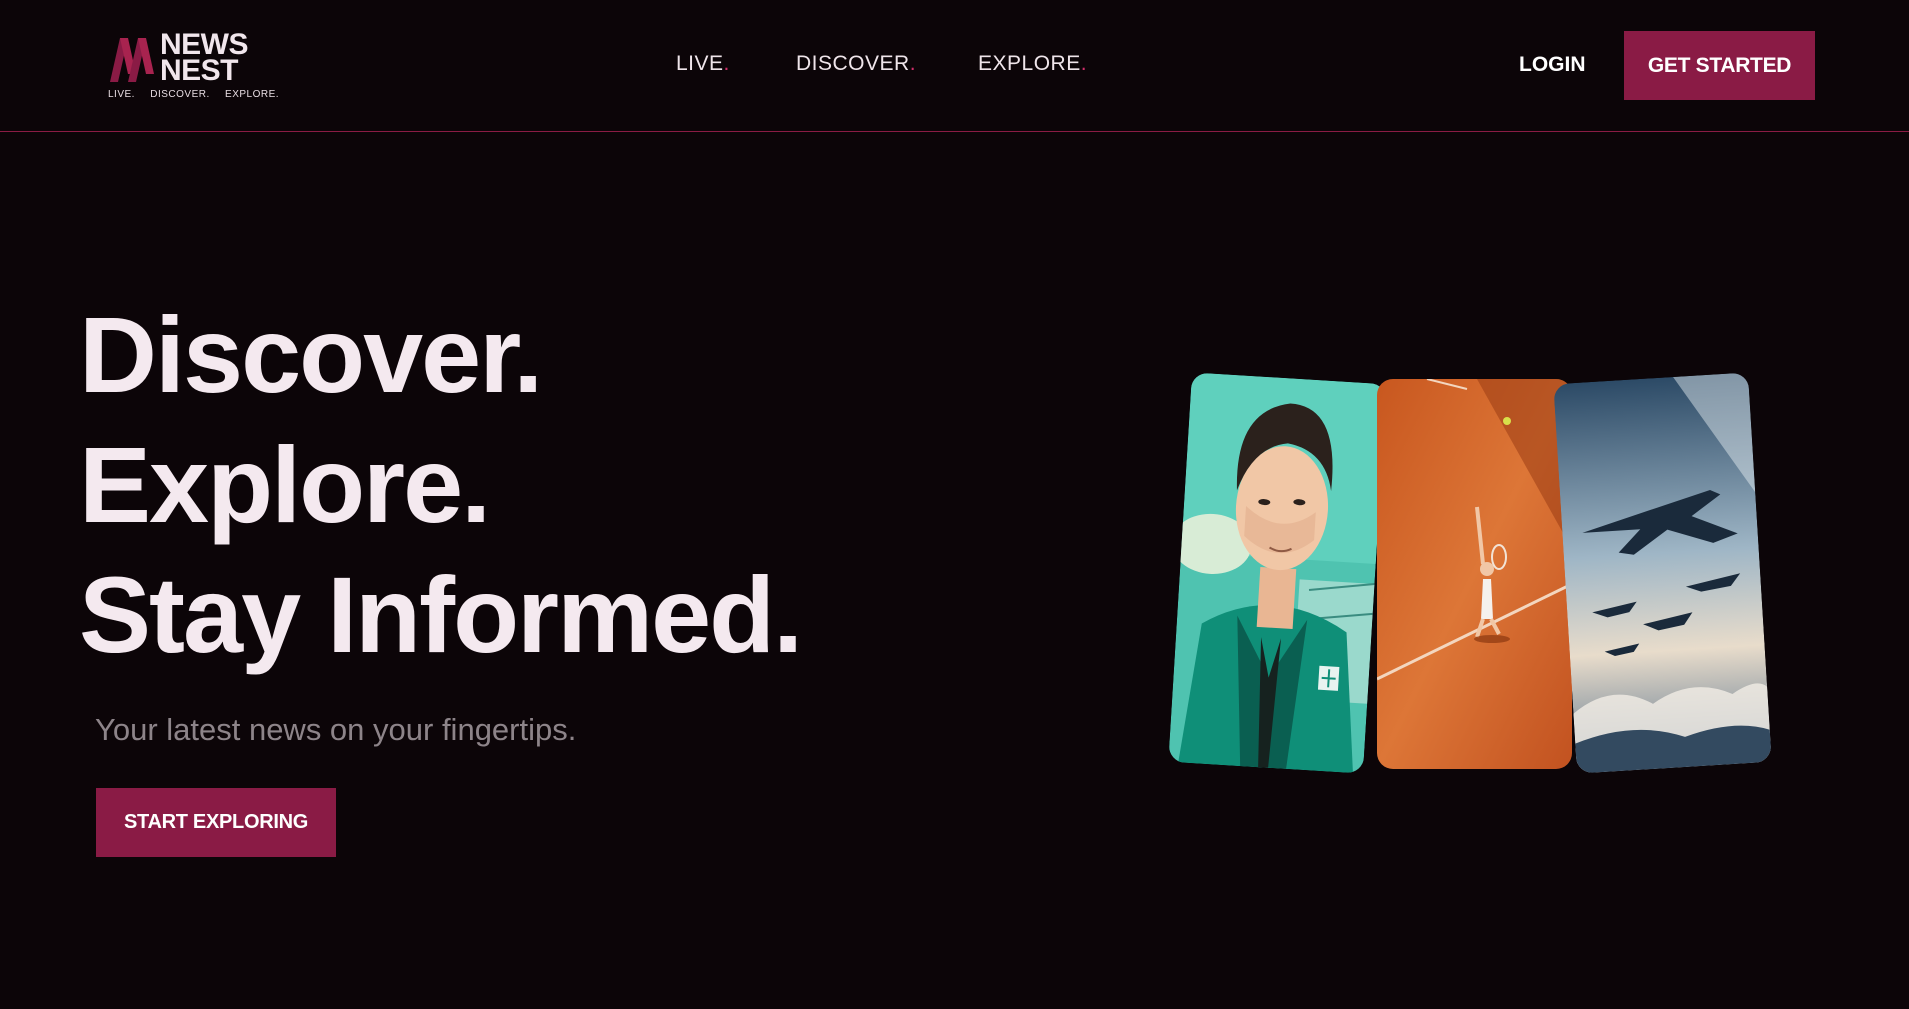 The height and width of the screenshot is (1009, 1909). I want to click on nav-item-discover: DISCOVER., so click(856, 64).